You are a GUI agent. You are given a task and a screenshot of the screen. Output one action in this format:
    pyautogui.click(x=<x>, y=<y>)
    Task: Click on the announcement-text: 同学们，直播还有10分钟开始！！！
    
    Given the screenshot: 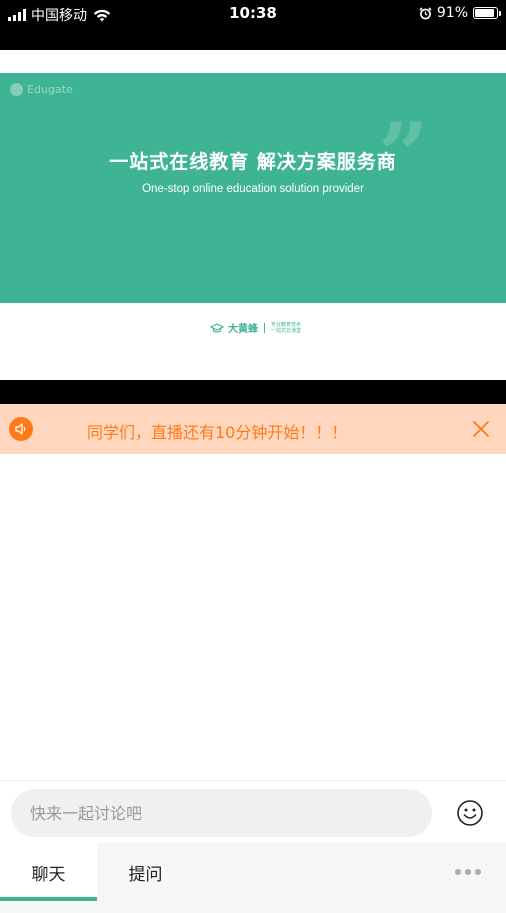 What is the action you would take?
    pyautogui.click(x=217, y=432)
    